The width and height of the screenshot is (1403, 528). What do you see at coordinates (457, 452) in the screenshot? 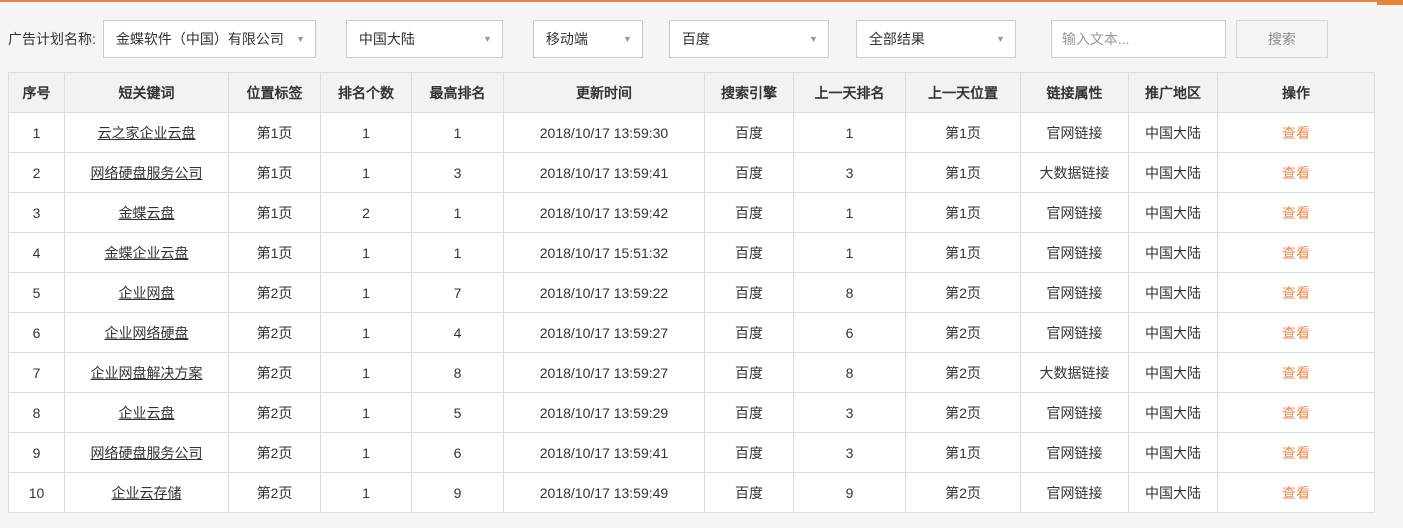
I see `cell-best_rank: 6` at bounding box center [457, 452].